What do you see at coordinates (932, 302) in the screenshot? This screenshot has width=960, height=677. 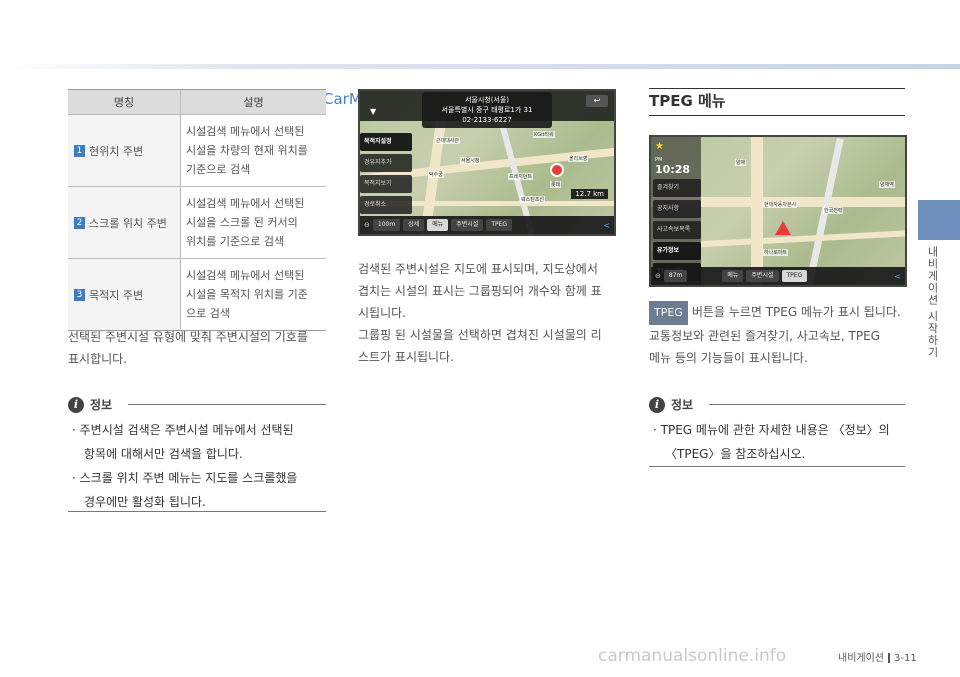 I see `chapter-side-label: 내비게이션 시작하기` at bounding box center [932, 302].